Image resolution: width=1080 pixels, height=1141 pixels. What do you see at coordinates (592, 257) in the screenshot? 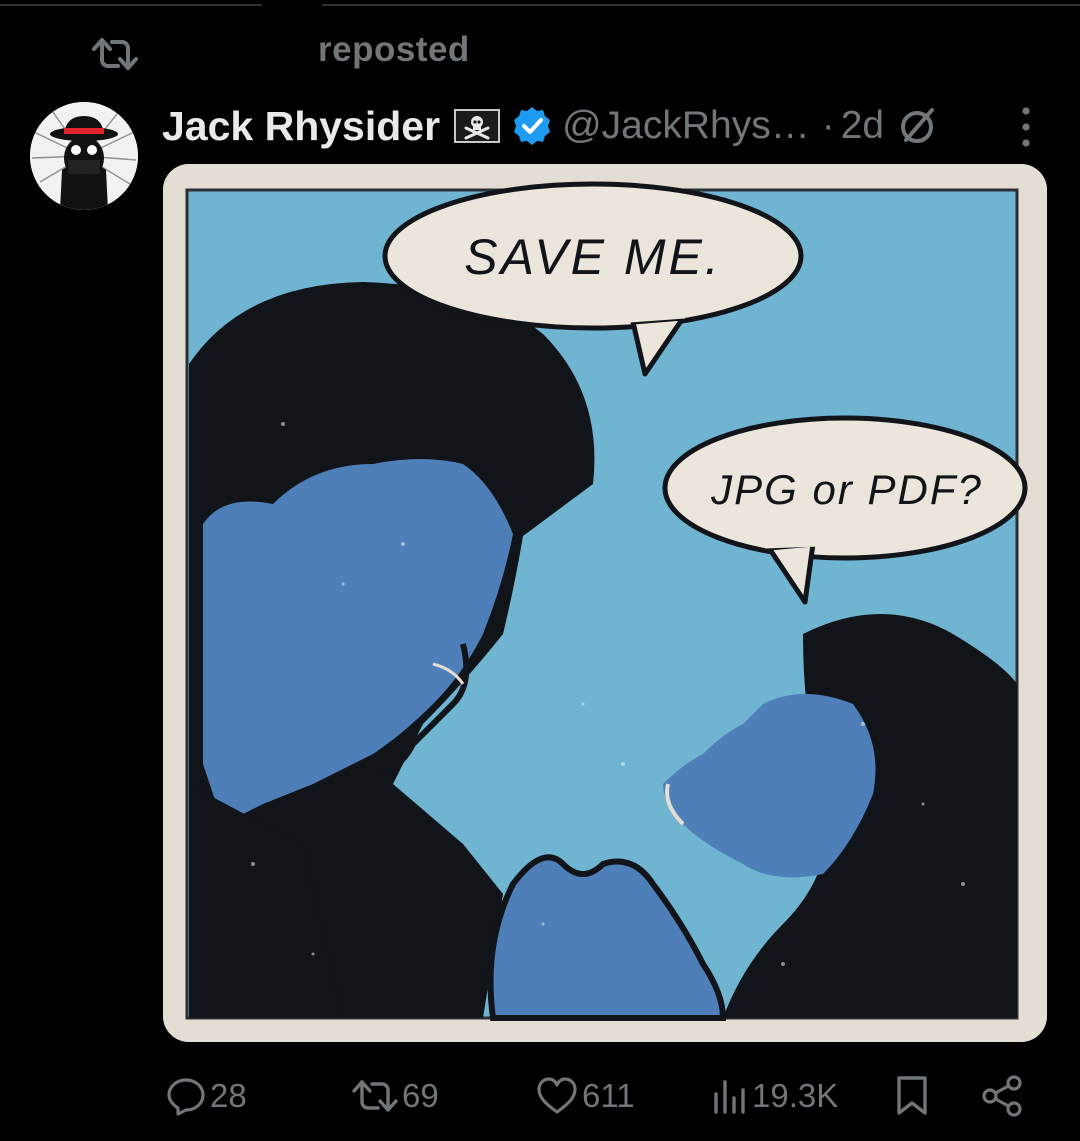
I see `bubble-1-text: SAVE ME.` at bounding box center [592, 257].